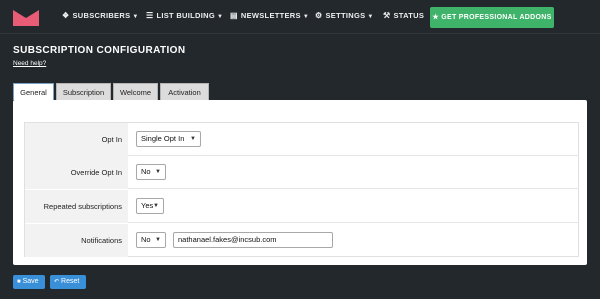 The image size is (600, 299). I want to click on users-icon: ❖, so click(66, 15).